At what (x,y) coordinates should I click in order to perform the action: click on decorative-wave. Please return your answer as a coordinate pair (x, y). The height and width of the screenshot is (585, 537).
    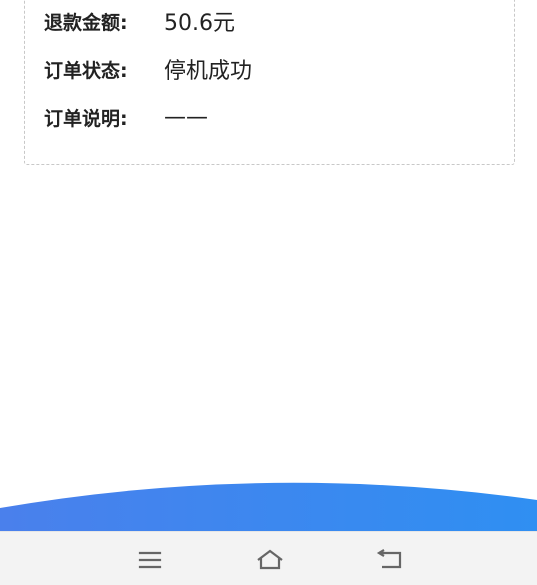
    Looking at the image, I should click on (268, 511).